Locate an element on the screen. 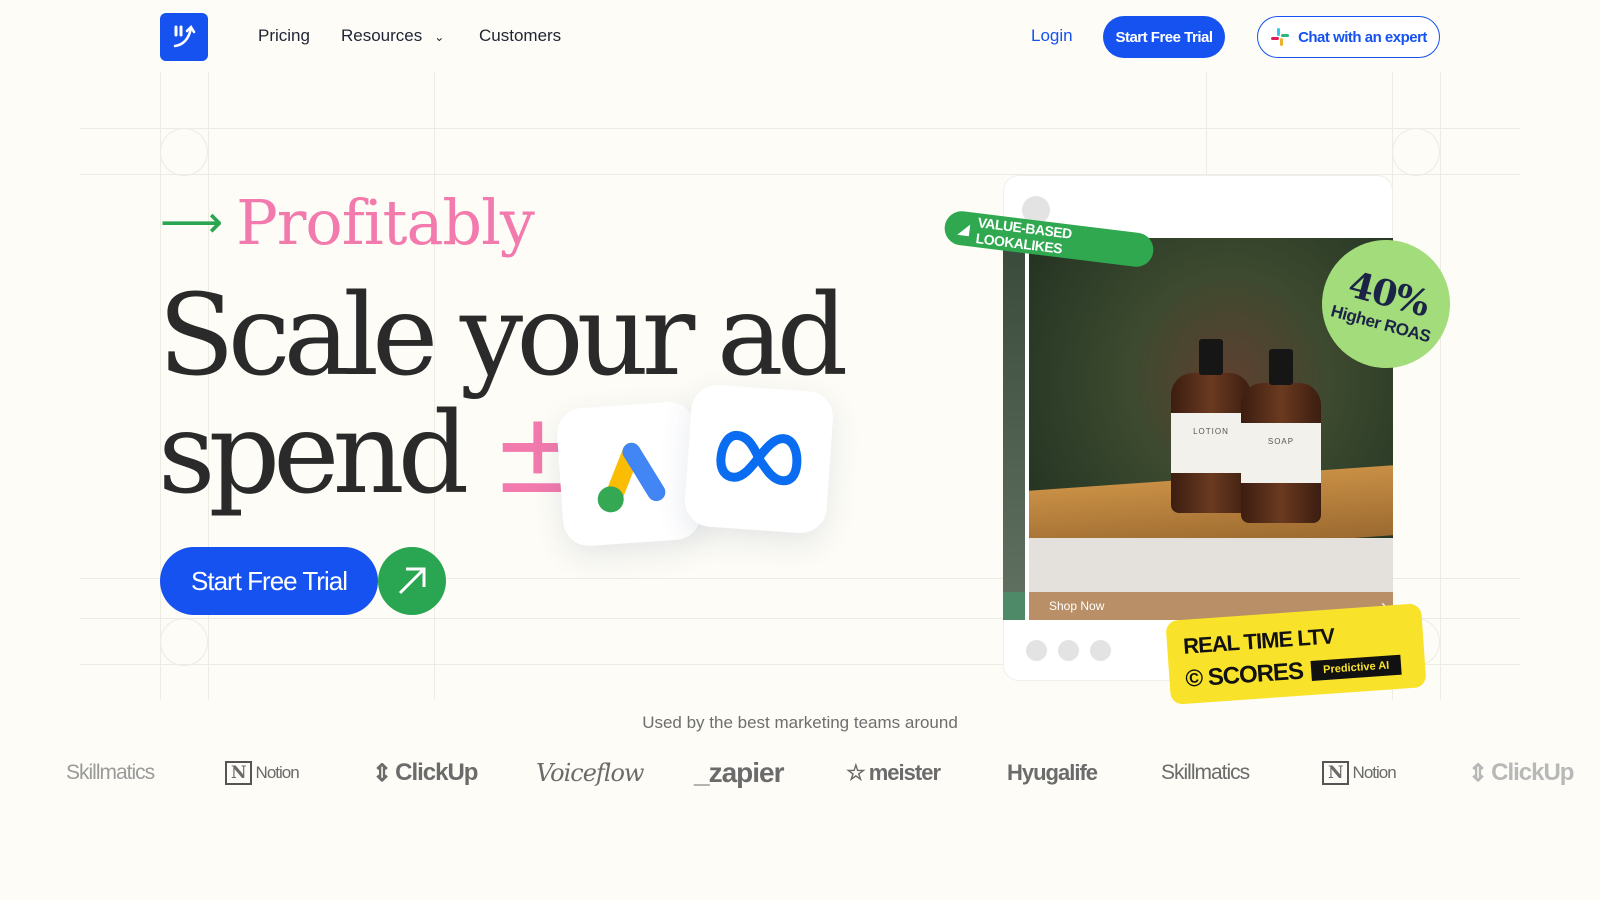 This screenshot has height=900, width=1600. shop-now-label: Shop Now is located at coordinates (1077, 606).